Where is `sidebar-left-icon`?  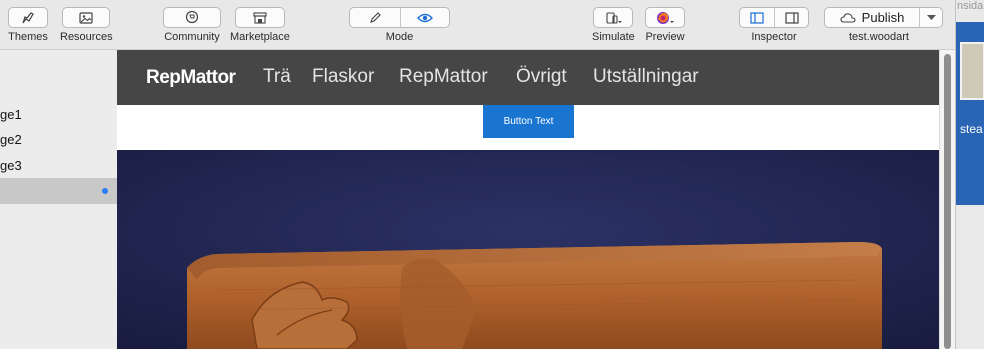
sidebar-left-icon is located at coordinates (757, 17).